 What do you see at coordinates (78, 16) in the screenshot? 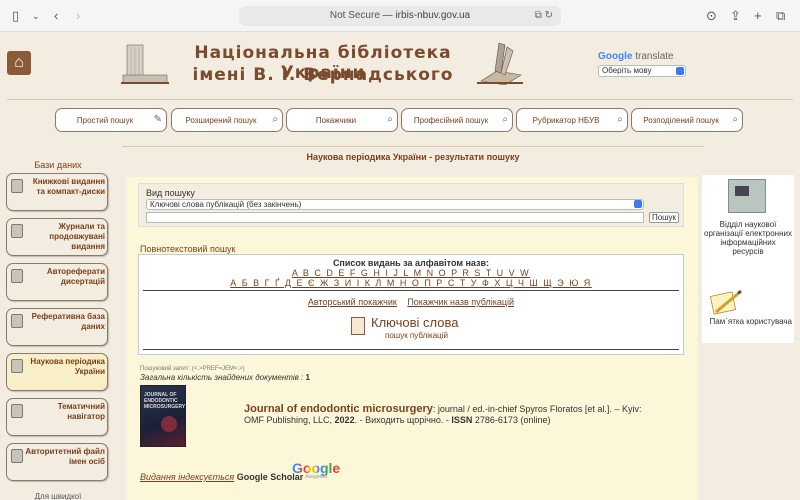
I see `forward-icon: ›` at bounding box center [78, 16].